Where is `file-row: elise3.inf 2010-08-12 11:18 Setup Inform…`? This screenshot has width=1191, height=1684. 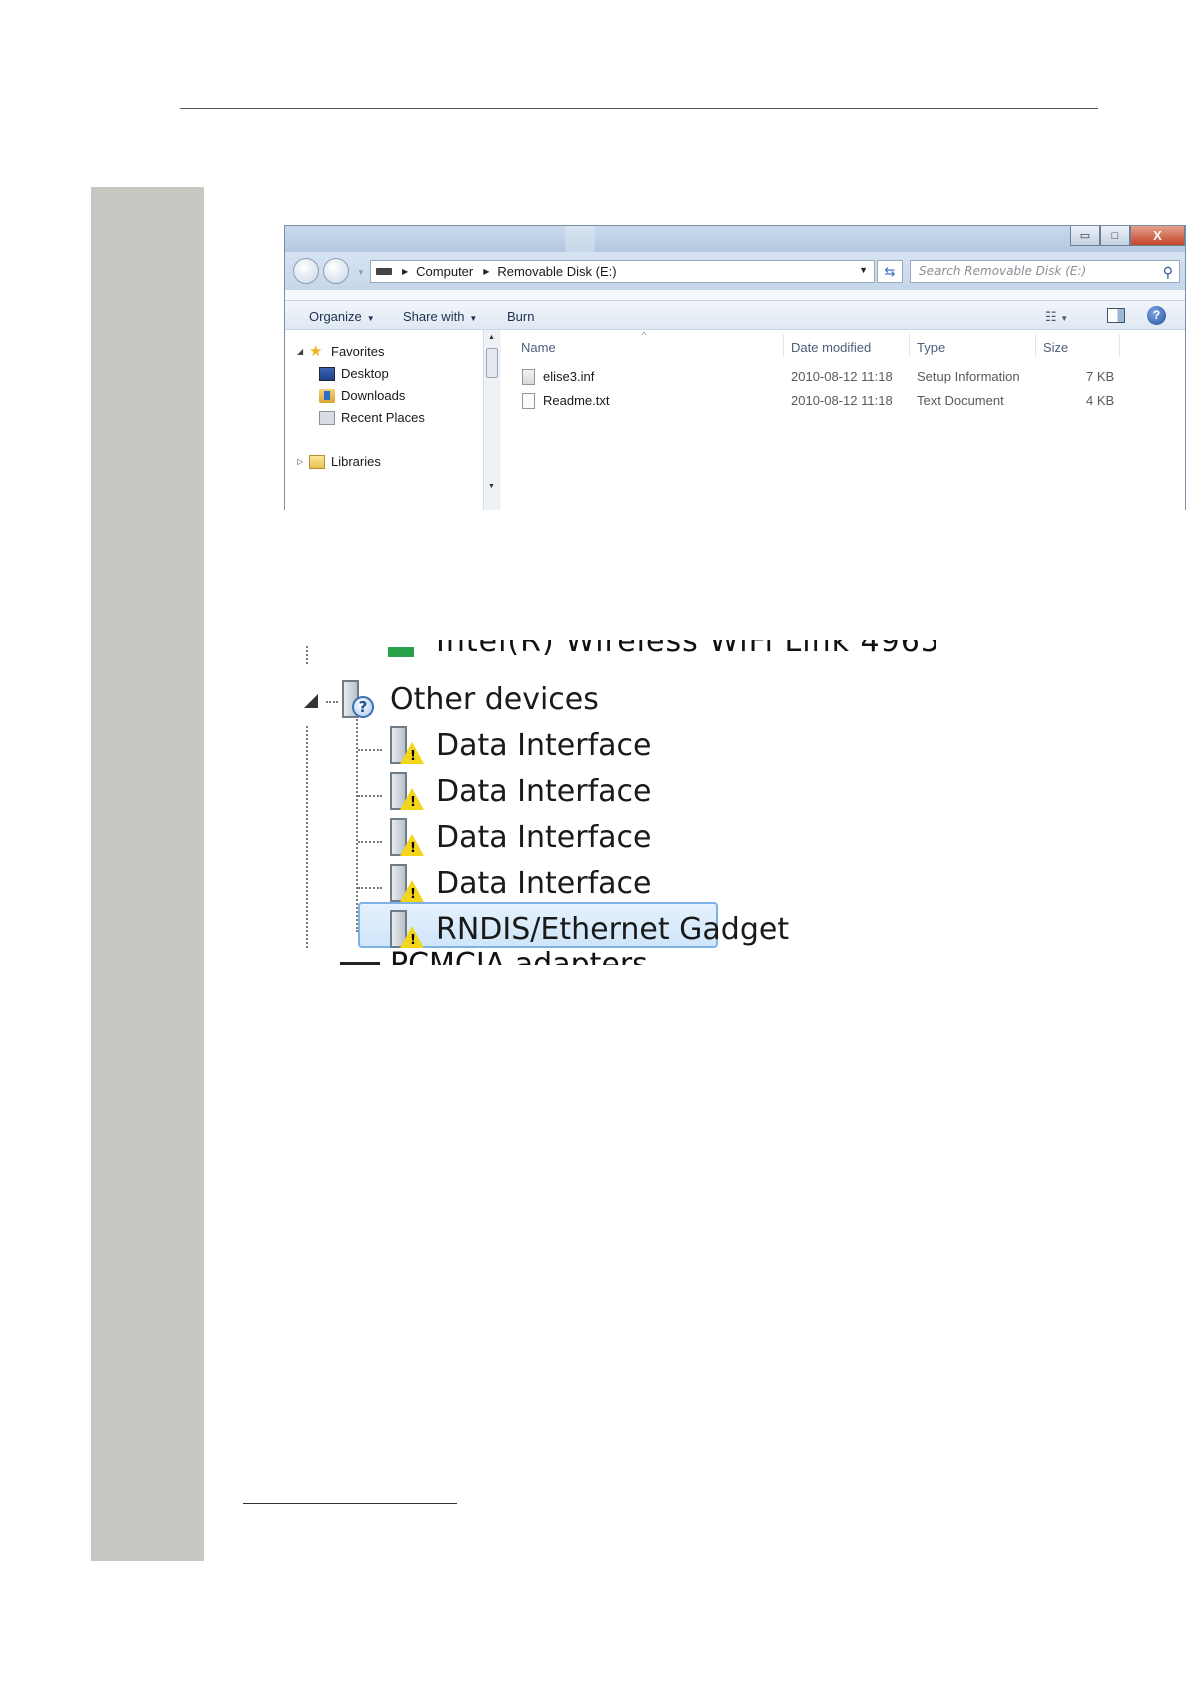 file-row: elise3.inf 2010-08-12 11:18 Setup Inform… is located at coordinates (843, 377).